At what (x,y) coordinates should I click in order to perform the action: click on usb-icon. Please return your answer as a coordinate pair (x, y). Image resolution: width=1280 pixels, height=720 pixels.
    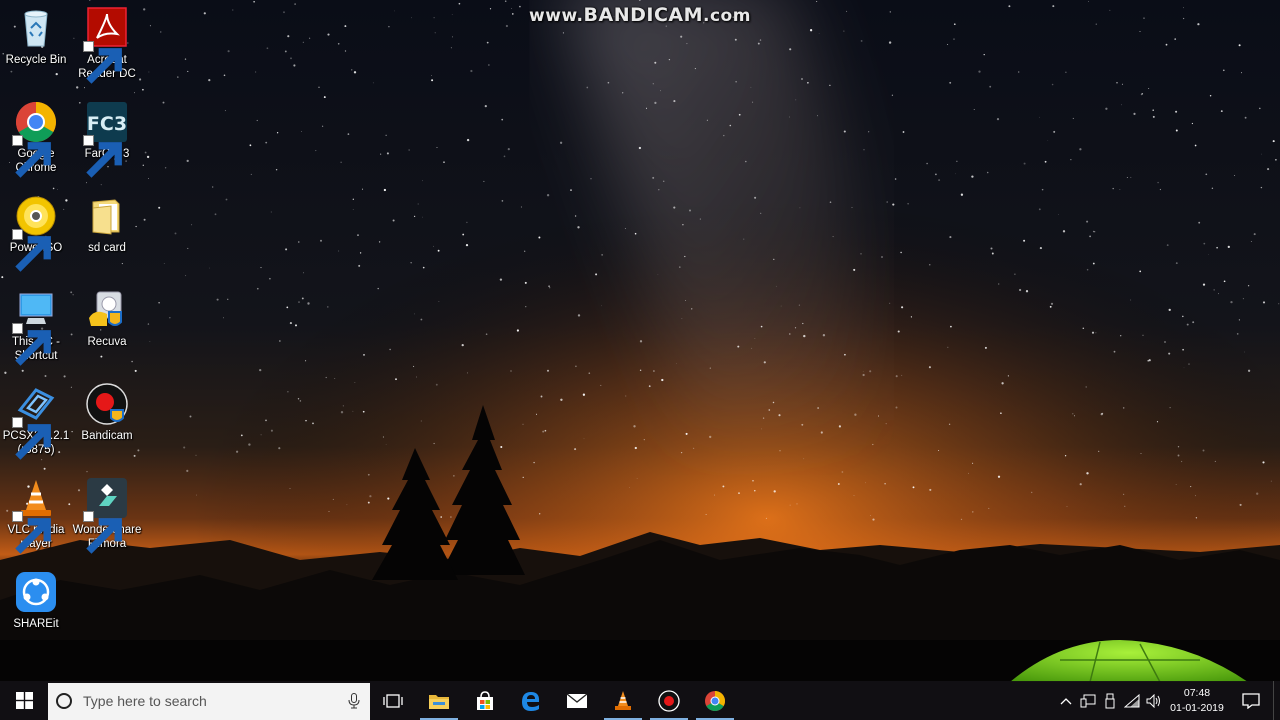
    Looking at the image, I should click on (1110, 700).